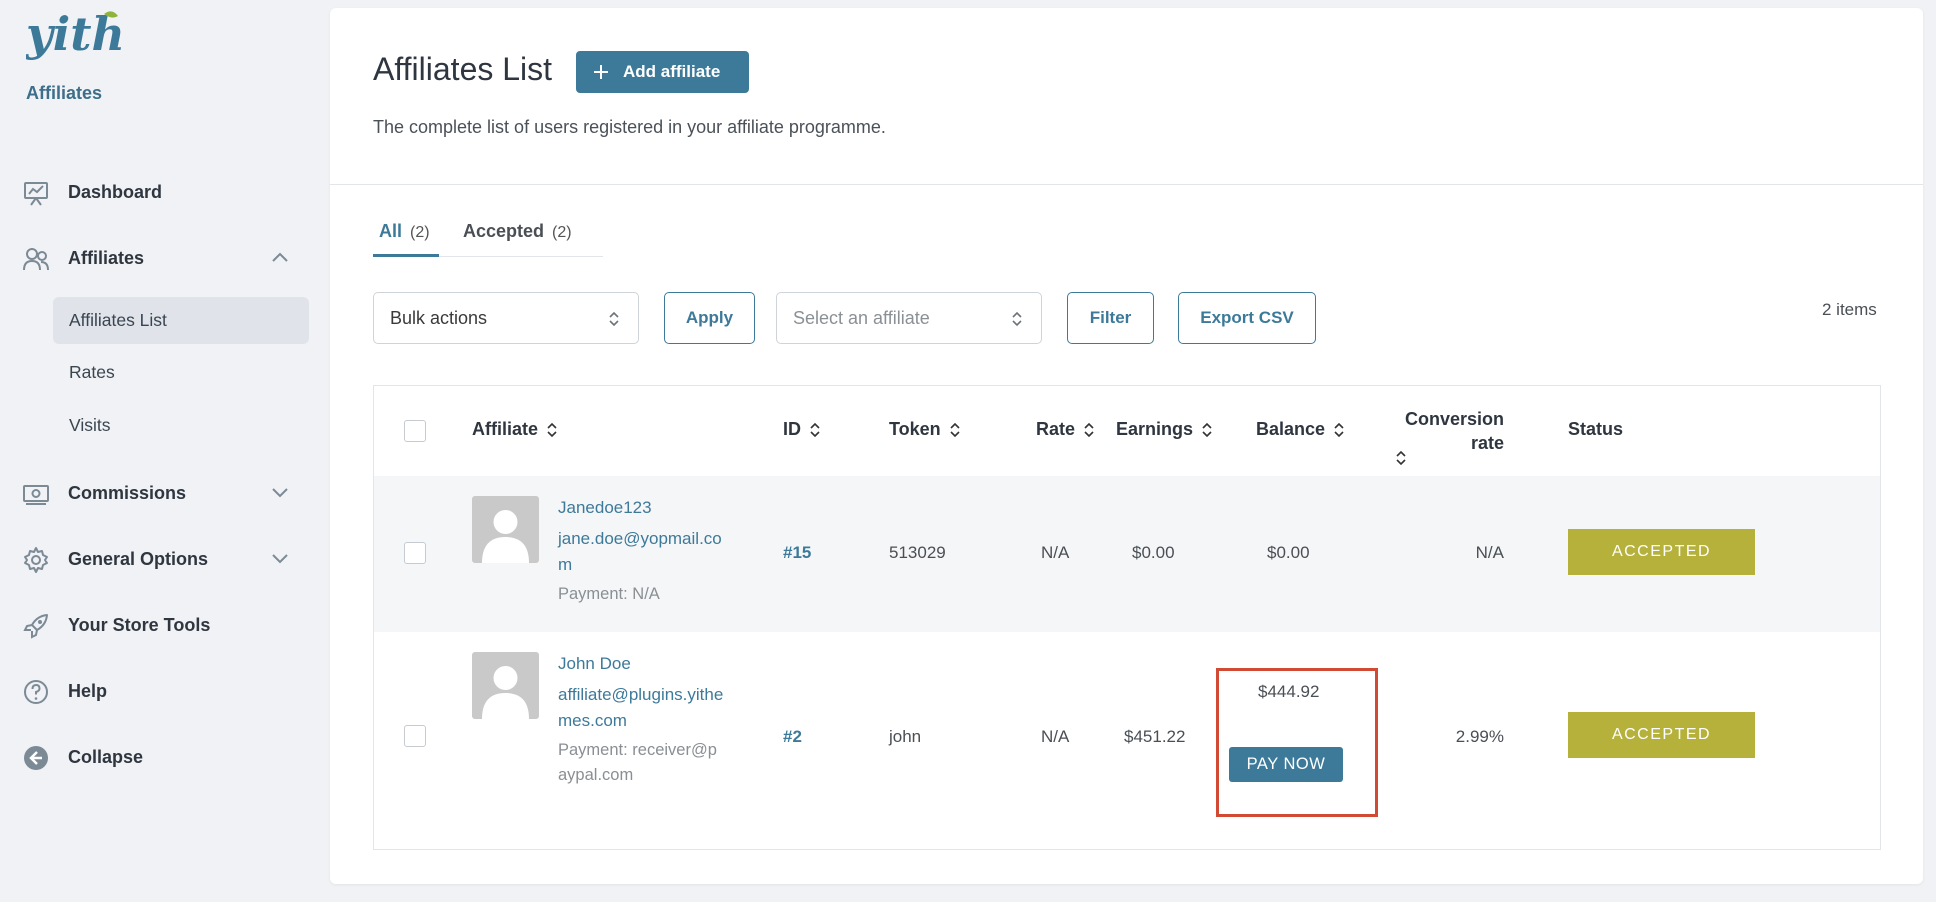 This screenshot has width=1936, height=902. What do you see at coordinates (1155, 736) in the screenshot?
I see `affiliate-earnings: $451.22` at bounding box center [1155, 736].